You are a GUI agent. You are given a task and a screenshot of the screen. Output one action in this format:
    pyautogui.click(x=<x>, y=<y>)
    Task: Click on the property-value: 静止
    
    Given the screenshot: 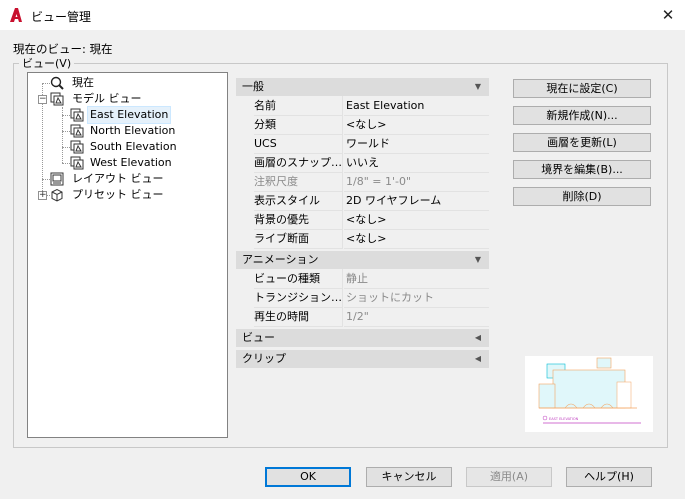 What is the action you would take?
    pyautogui.click(x=416, y=279)
    